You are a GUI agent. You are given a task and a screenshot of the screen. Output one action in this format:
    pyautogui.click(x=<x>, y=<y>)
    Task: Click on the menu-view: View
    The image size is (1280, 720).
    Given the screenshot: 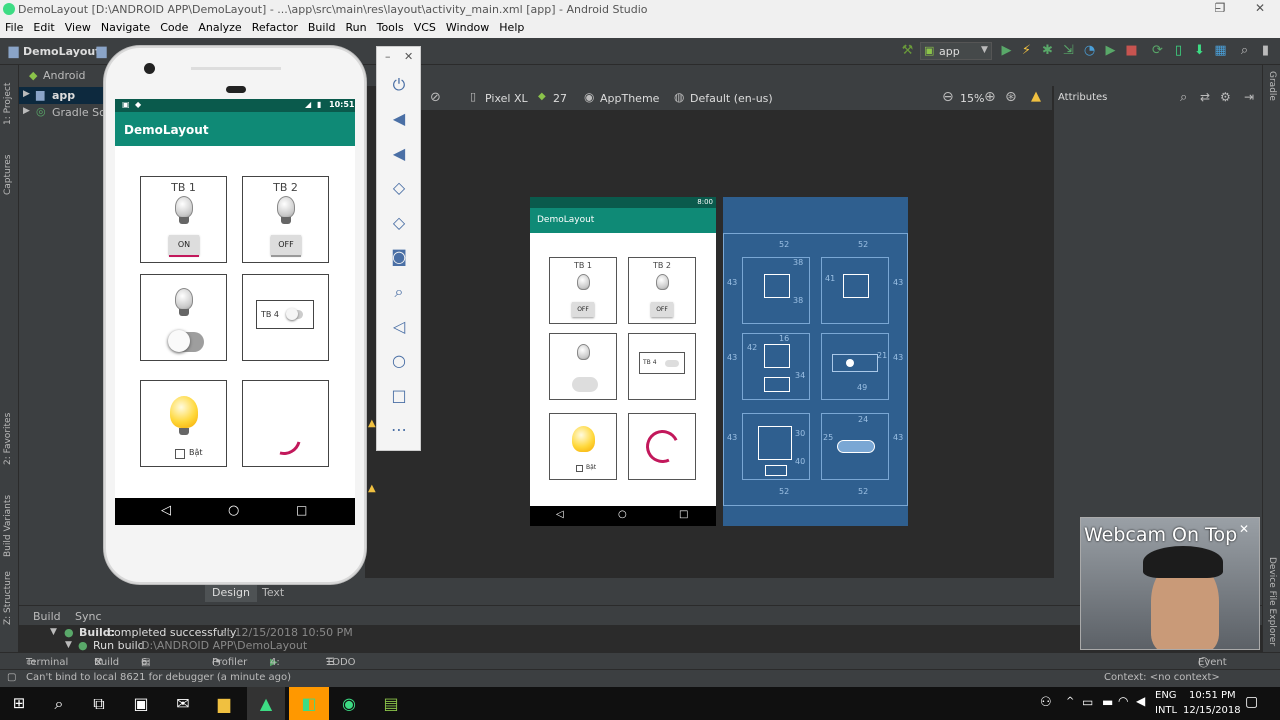 What is the action you would take?
    pyautogui.click(x=78, y=26)
    